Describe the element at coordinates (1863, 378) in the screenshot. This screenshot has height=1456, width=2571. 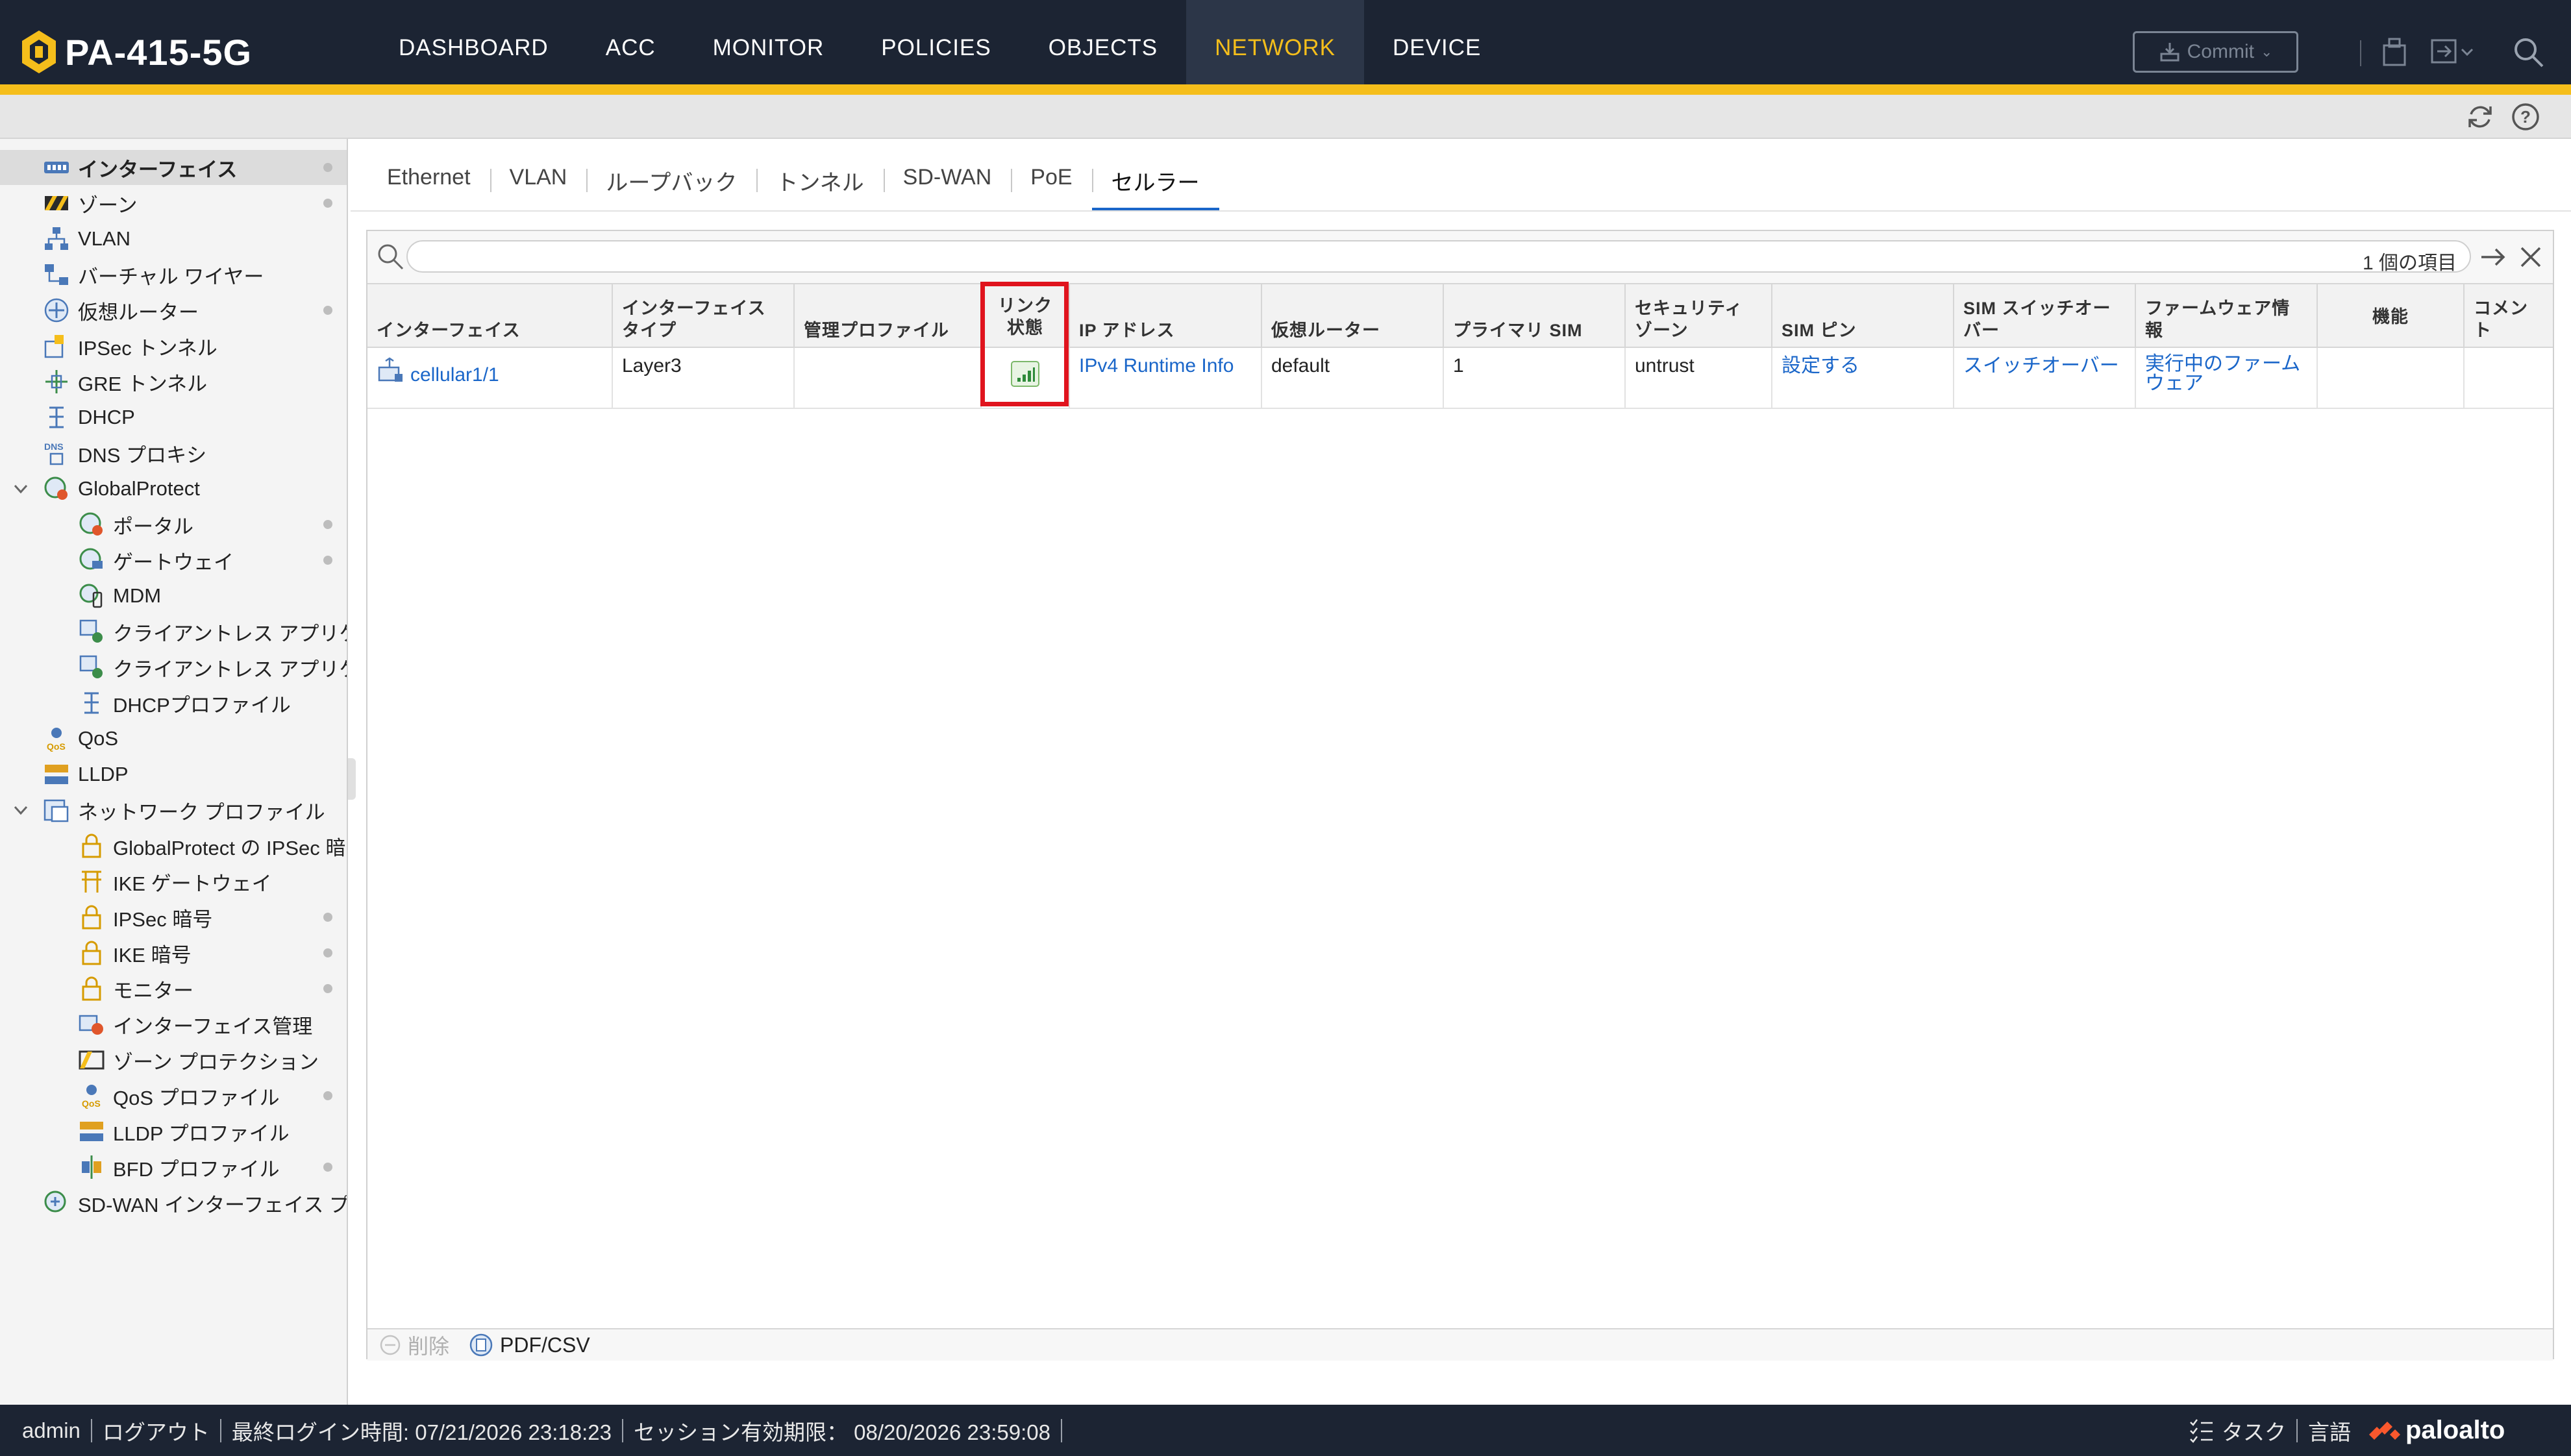
I see `sim-pin-link: 設定する` at that location.